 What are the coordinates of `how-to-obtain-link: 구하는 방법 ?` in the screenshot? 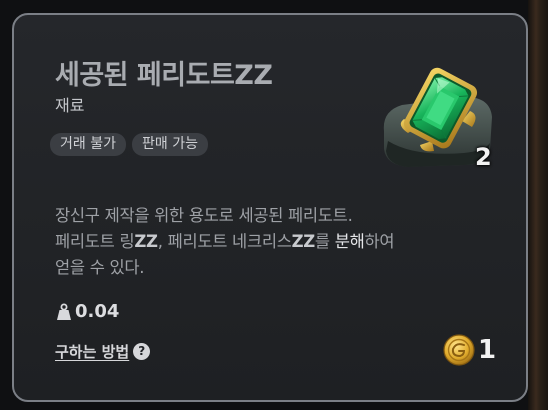 It's located at (103, 351).